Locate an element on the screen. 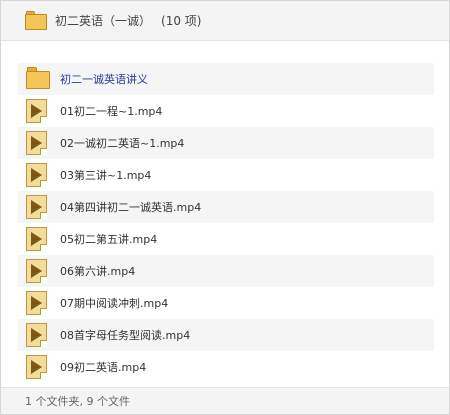  folder-header: 初二英语（一诚） (10 项) is located at coordinates (225, 21).